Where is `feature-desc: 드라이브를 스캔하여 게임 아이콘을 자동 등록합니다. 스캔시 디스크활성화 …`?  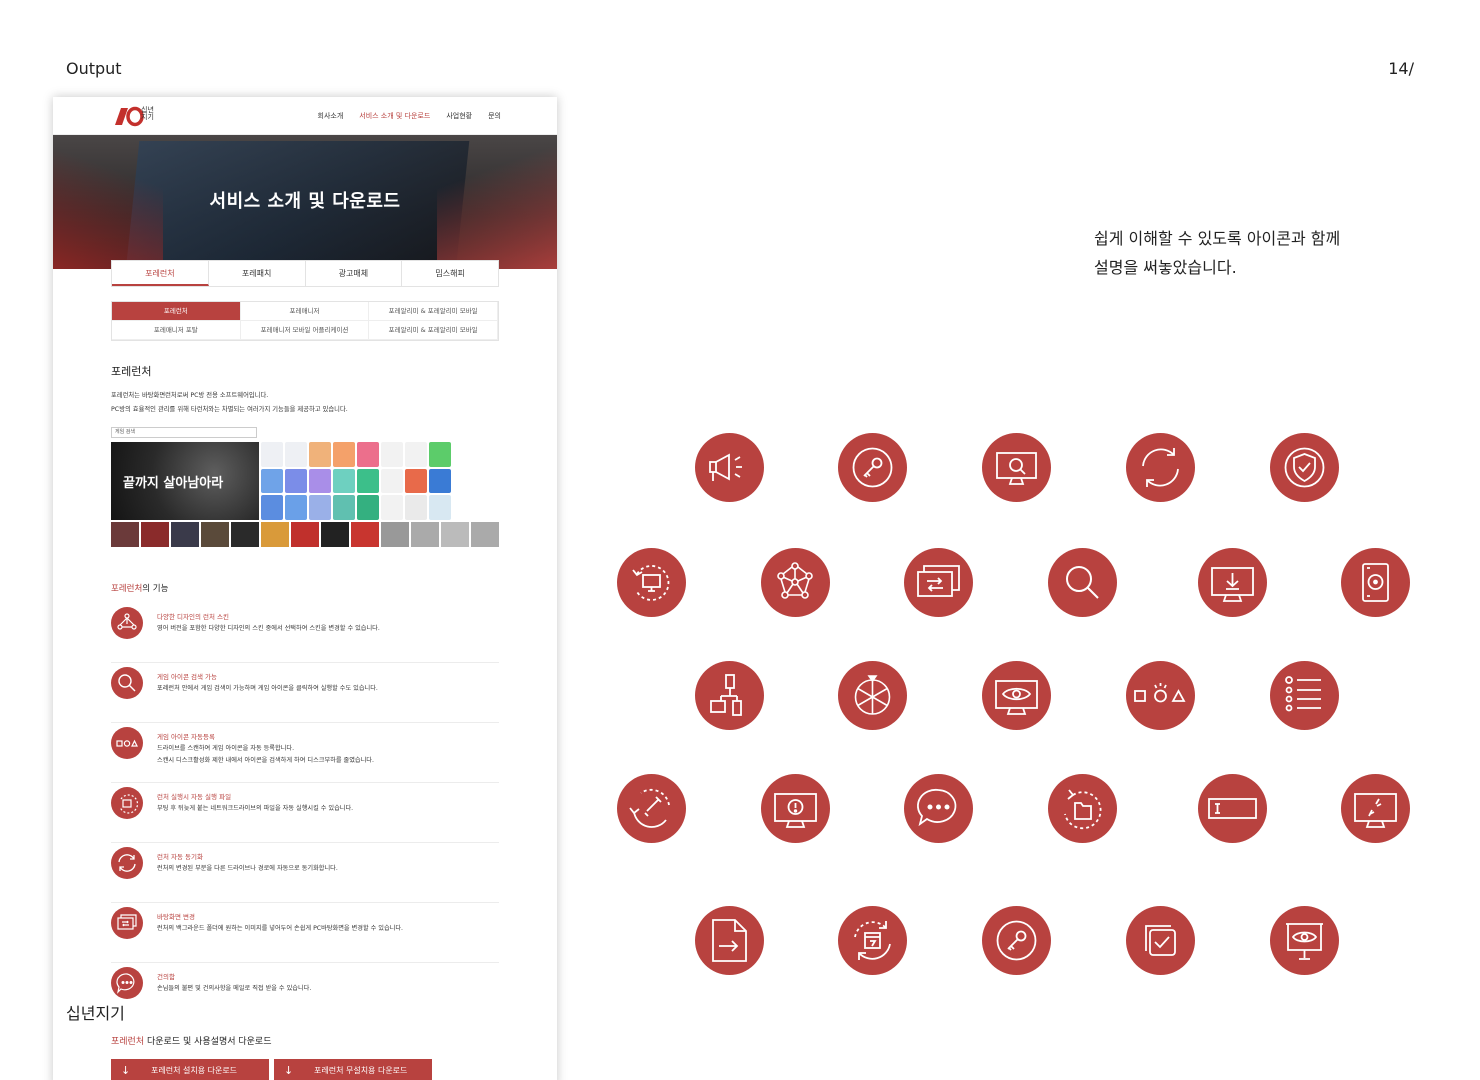 feature-desc: 드라이브를 스캔하여 게임 아이콘을 자동 등록합니다. 스캔시 디스크활성화 … is located at coordinates (265, 754).